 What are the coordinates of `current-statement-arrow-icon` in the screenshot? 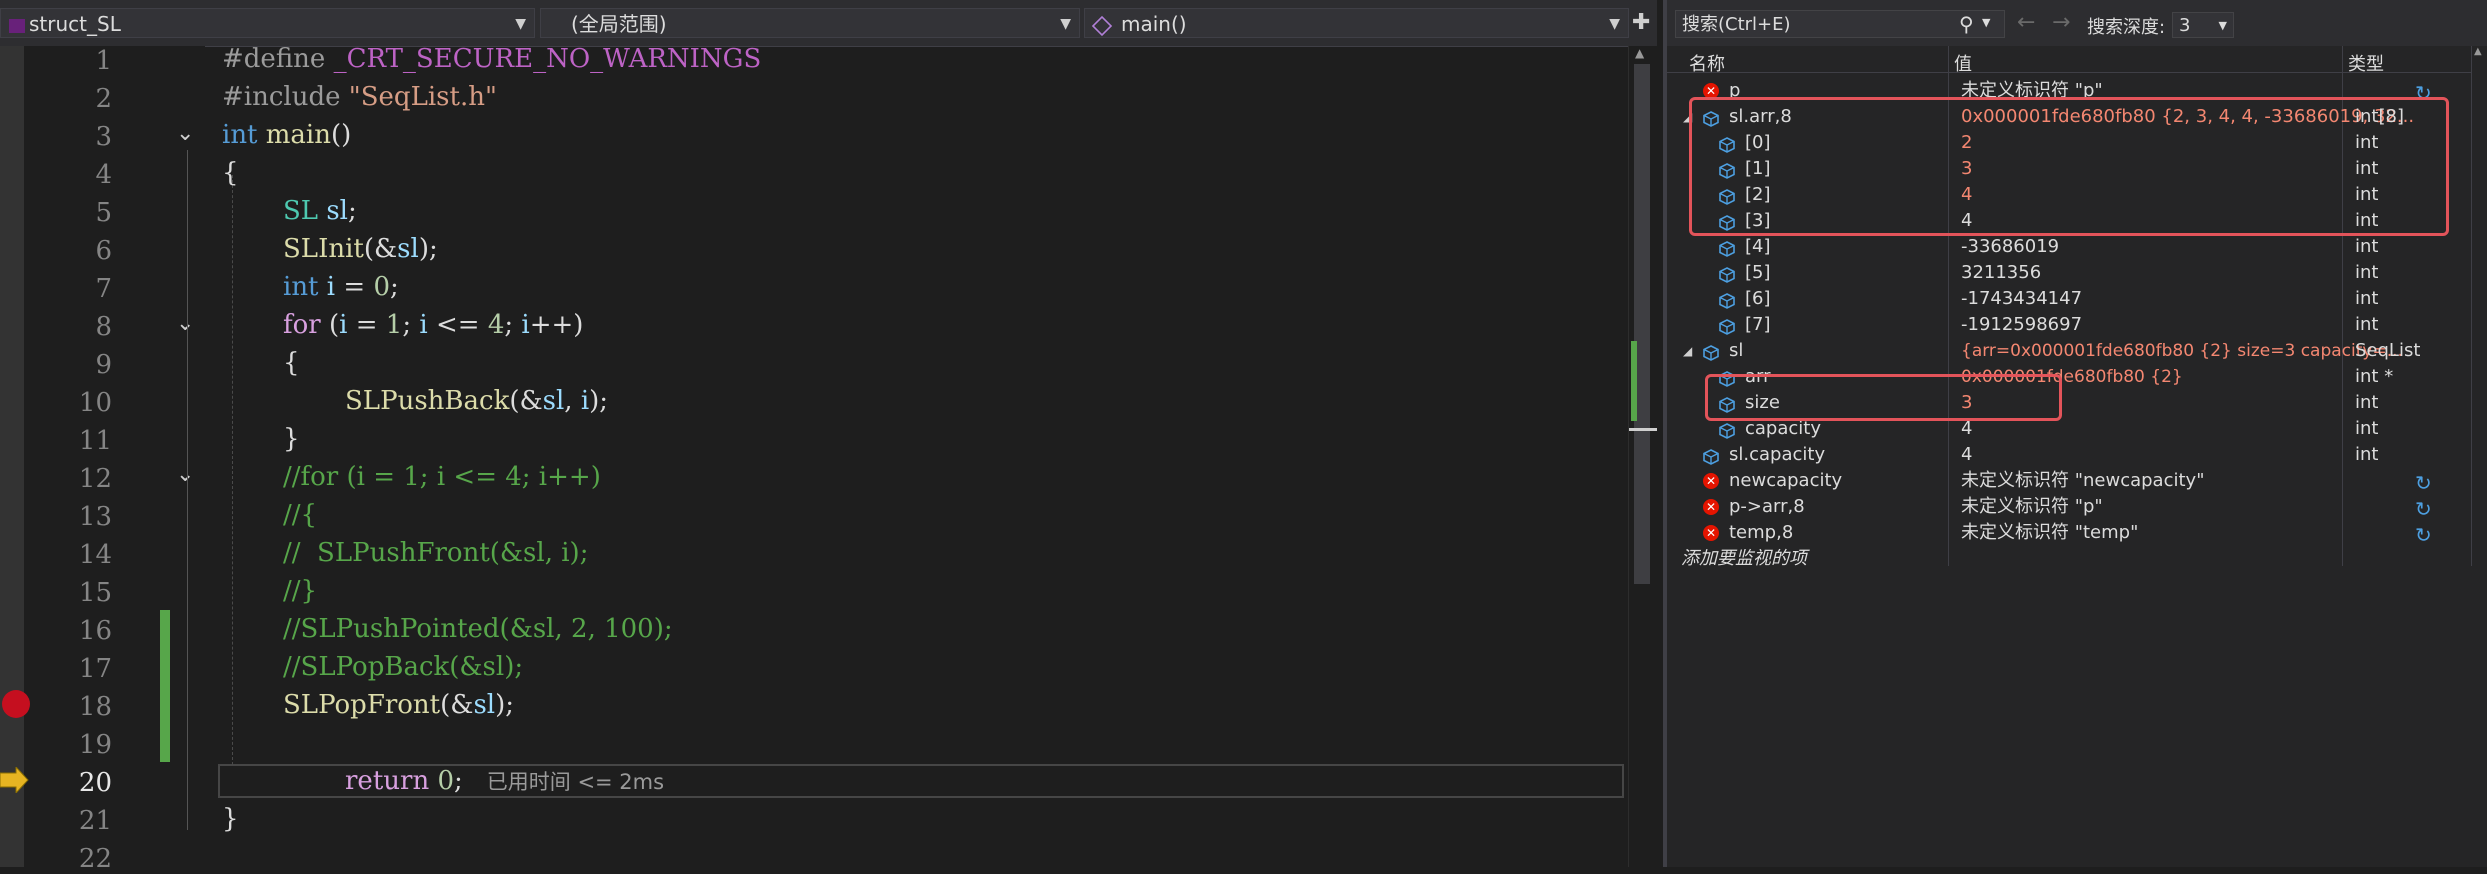 It's located at (15, 781).